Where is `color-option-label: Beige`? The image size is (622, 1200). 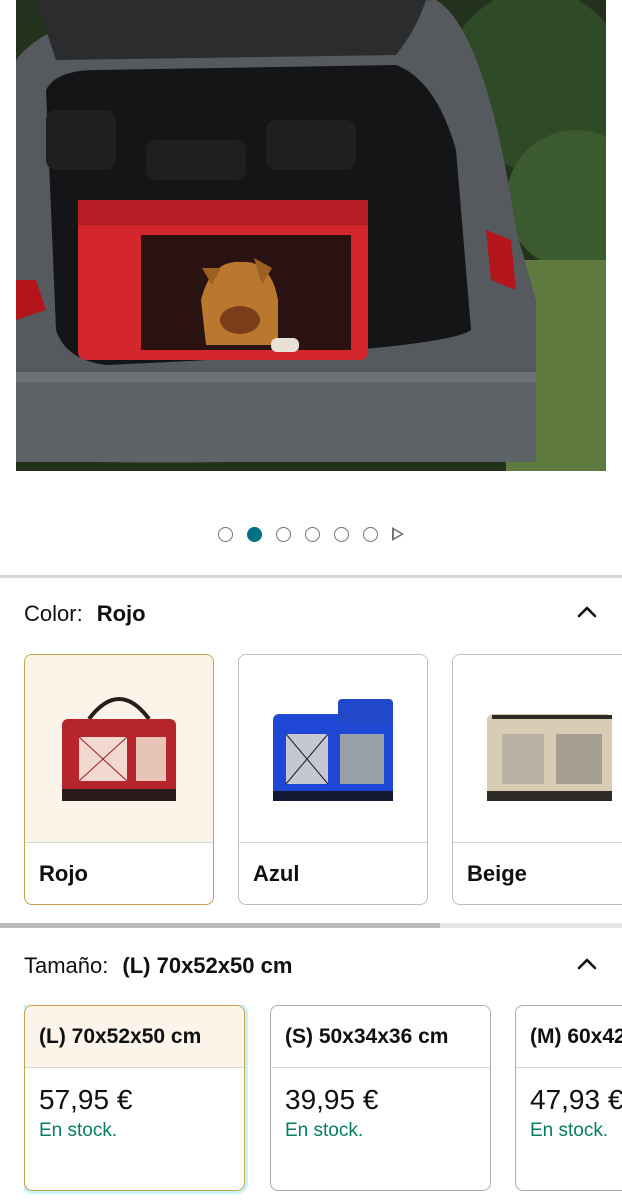
color-option-label: Beige is located at coordinates (497, 873).